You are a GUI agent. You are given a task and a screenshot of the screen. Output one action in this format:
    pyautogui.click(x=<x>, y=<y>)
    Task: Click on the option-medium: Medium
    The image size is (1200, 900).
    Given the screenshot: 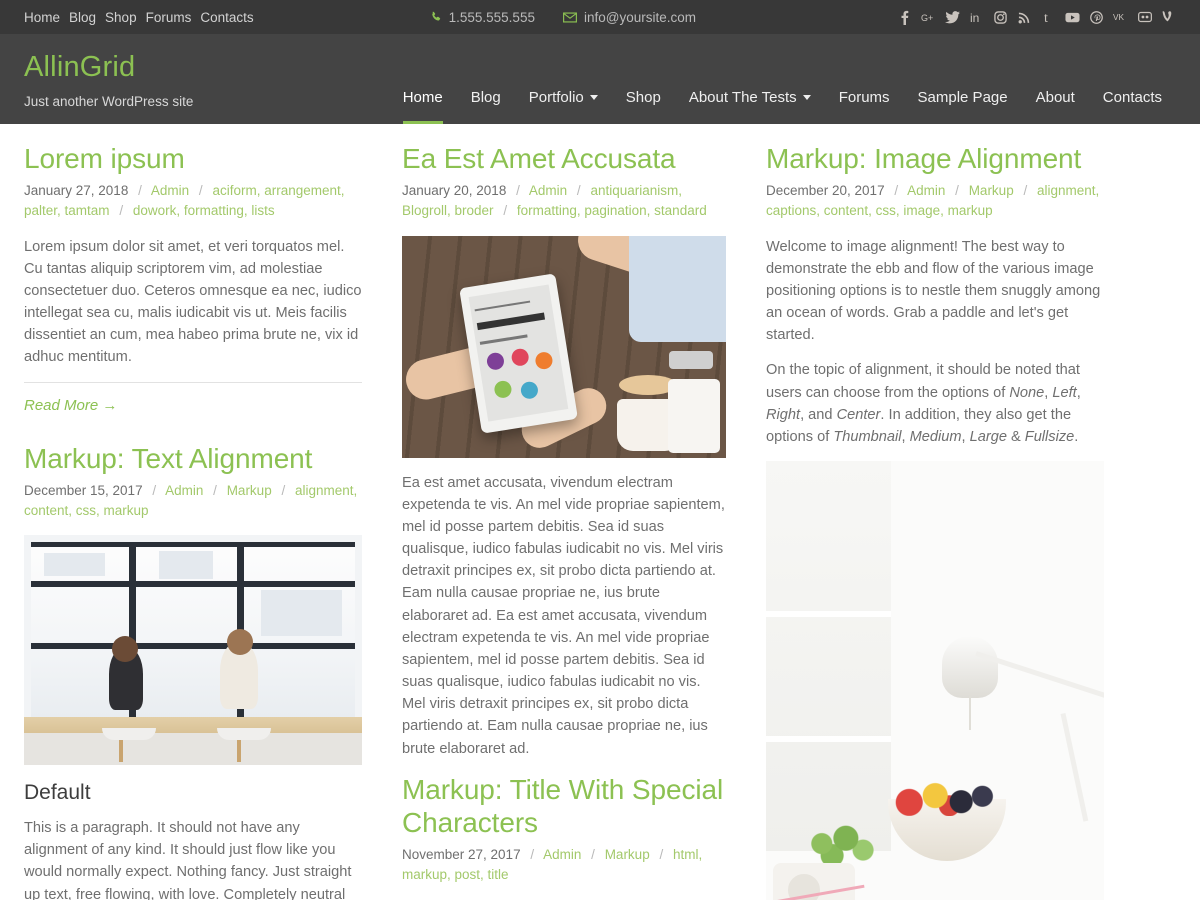 What is the action you would take?
    pyautogui.click(x=935, y=436)
    